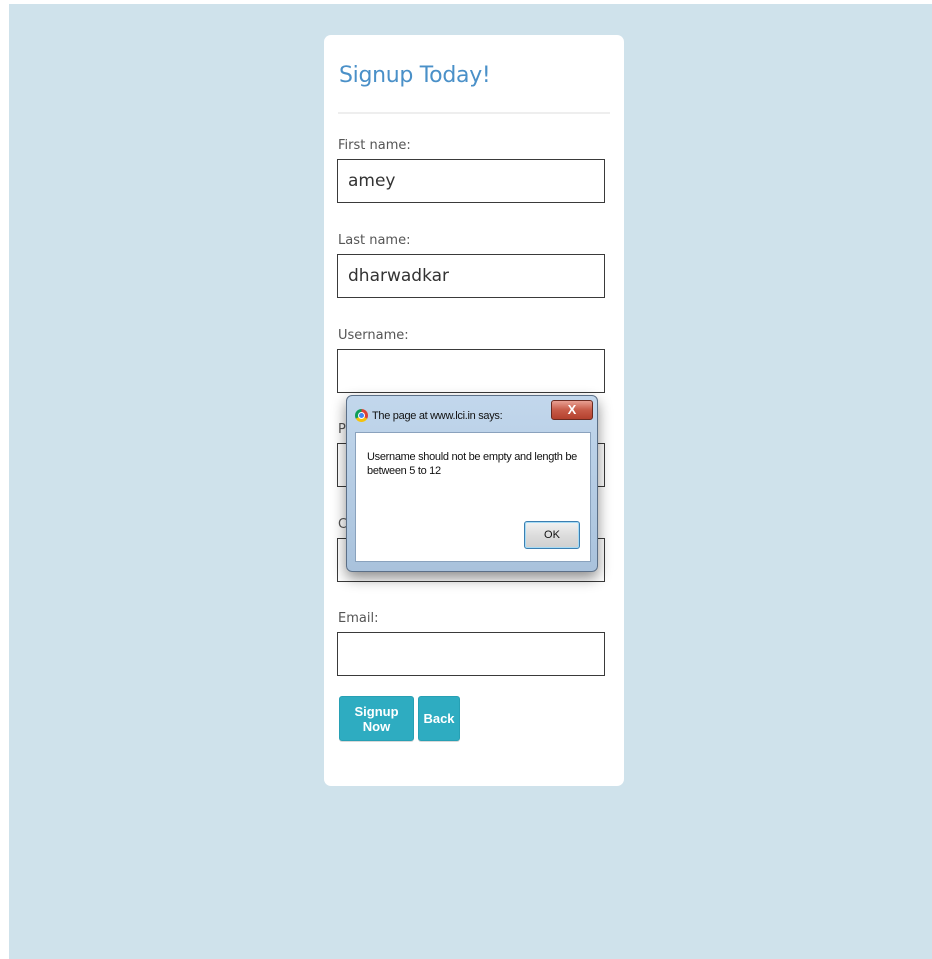 This screenshot has width=932, height=959. Describe the element at coordinates (358, 618) in the screenshot. I see `email-label: Email:` at that location.